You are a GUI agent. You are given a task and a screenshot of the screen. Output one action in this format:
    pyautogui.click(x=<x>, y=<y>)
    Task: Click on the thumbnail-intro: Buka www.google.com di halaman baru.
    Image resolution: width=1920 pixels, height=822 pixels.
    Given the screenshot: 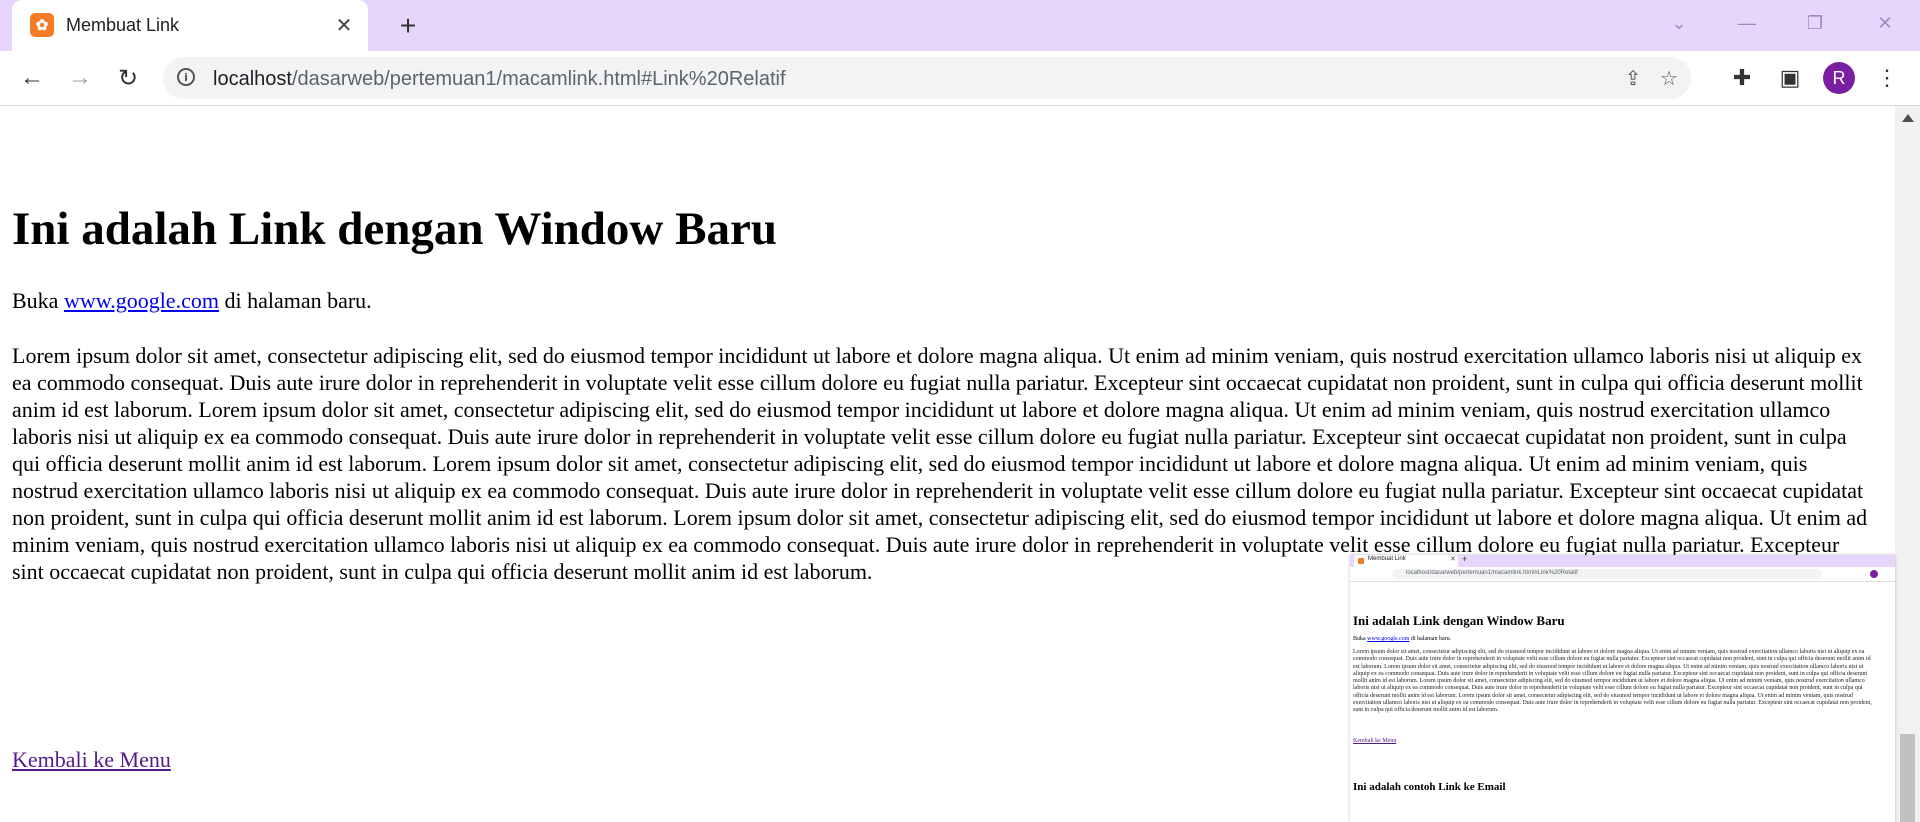 What is the action you would take?
    pyautogui.click(x=1402, y=639)
    